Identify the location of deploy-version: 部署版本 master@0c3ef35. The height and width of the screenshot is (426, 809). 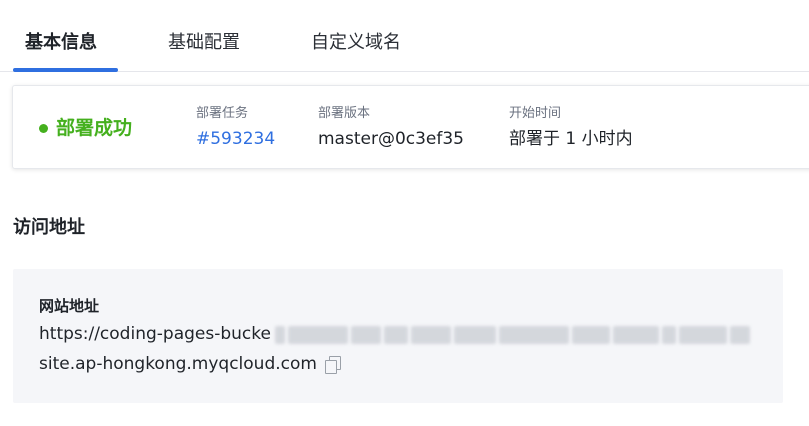
(391, 128).